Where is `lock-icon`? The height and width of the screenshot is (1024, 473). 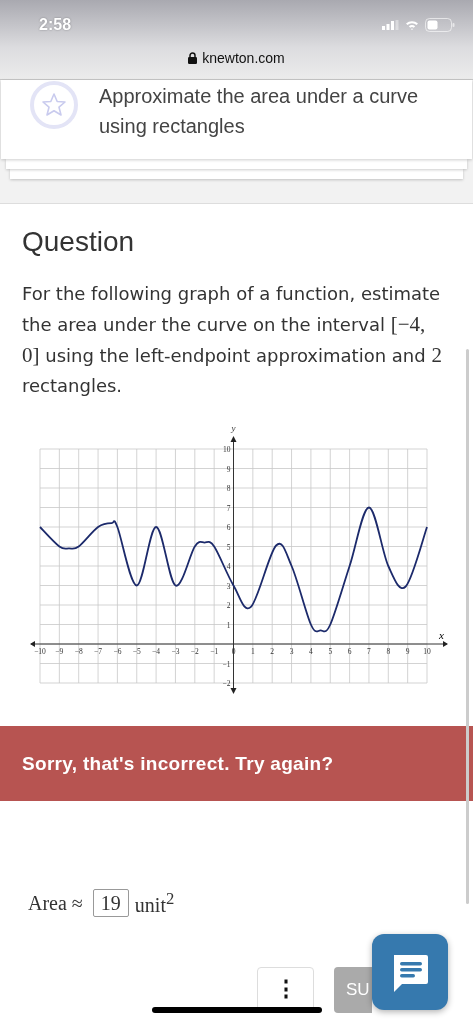 lock-icon is located at coordinates (193, 58).